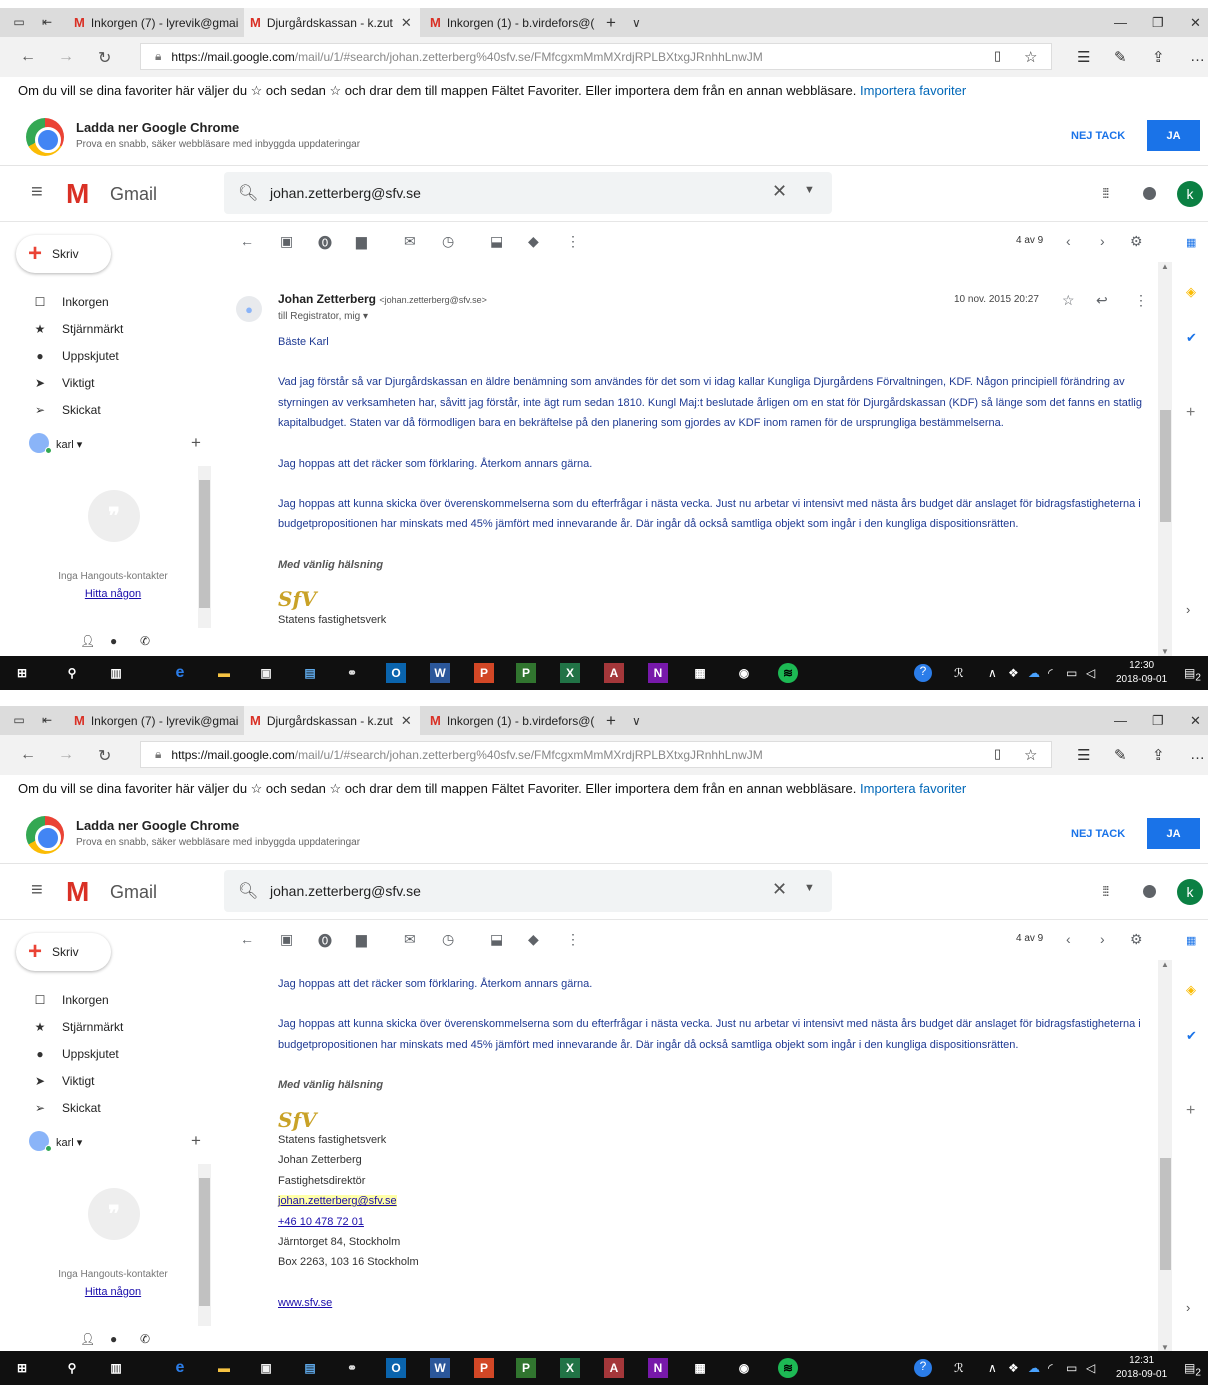  What do you see at coordinates (1190, 413) in the screenshot?
I see `add-addon-icon: +` at bounding box center [1190, 413].